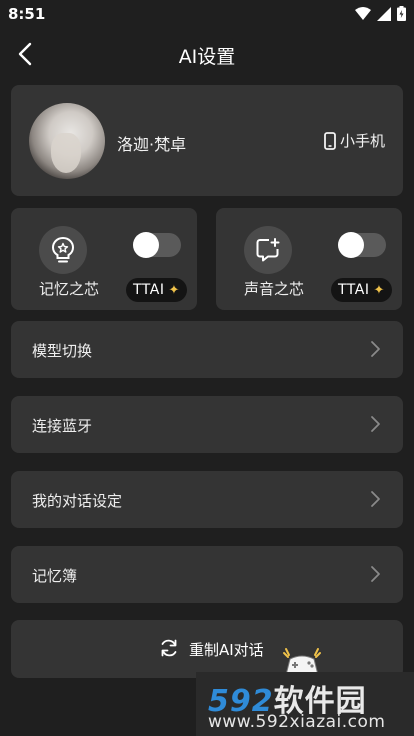  What do you see at coordinates (207, 140) in the screenshot?
I see `profile-card: 洛迦·梵卓 小手机` at bounding box center [207, 140].